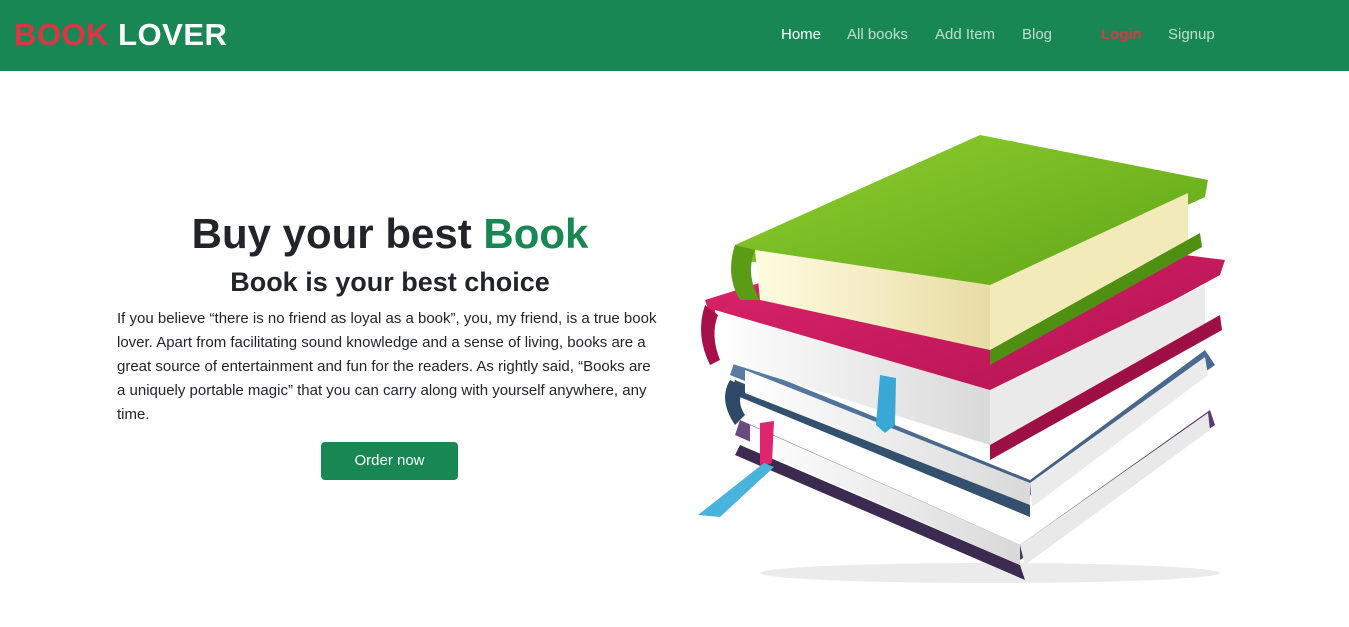 Image resolution: width=1349 pixels, height=627 pixels. Describe the element at coordinates (877, 35) in the screenshot. I see `nav-all-books: All books` at that location.